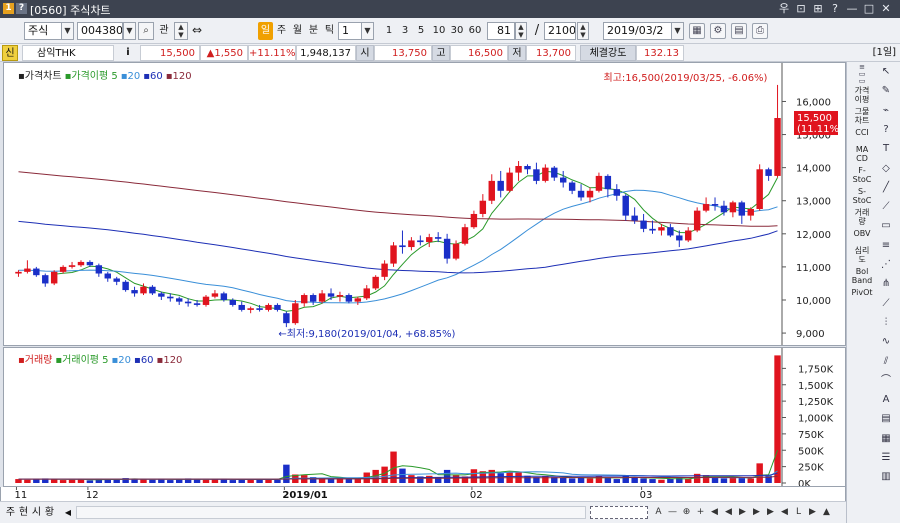 The image size is (900, 523). Describe the element at coordinates (886, 381) in the screenshot. I see `arc-icon: ⌒` at that location.